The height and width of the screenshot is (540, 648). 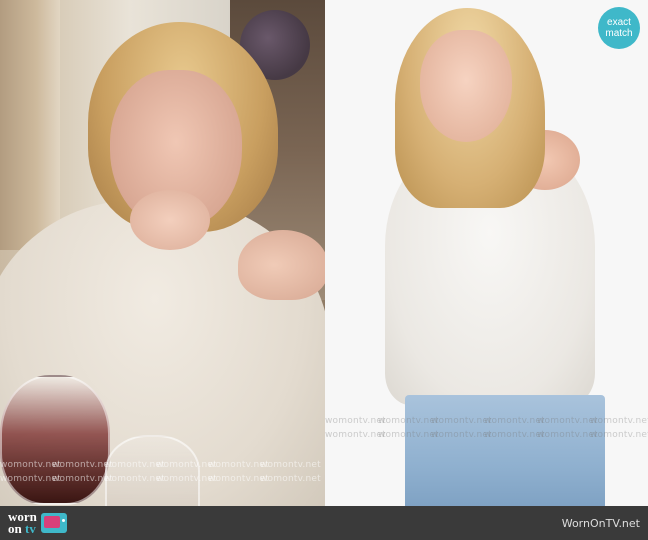 I want to click on product-jeans, so click(x=505, y=450).